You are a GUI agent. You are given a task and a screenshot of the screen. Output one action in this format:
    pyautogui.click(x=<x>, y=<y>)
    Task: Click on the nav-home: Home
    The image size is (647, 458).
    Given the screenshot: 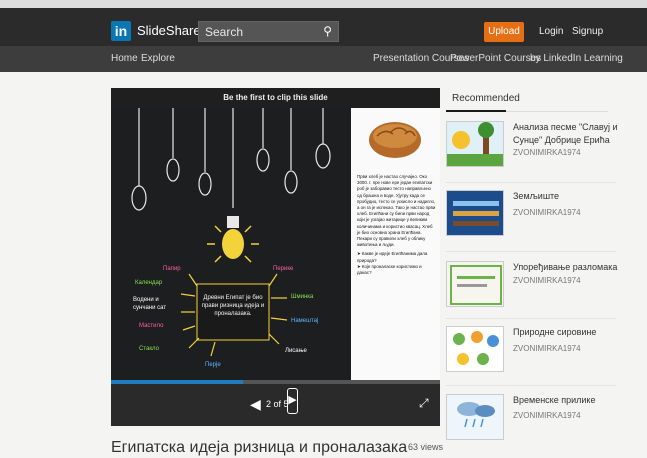 What is the action you would take?
    pyautogui.click(x=124, y=58)
    